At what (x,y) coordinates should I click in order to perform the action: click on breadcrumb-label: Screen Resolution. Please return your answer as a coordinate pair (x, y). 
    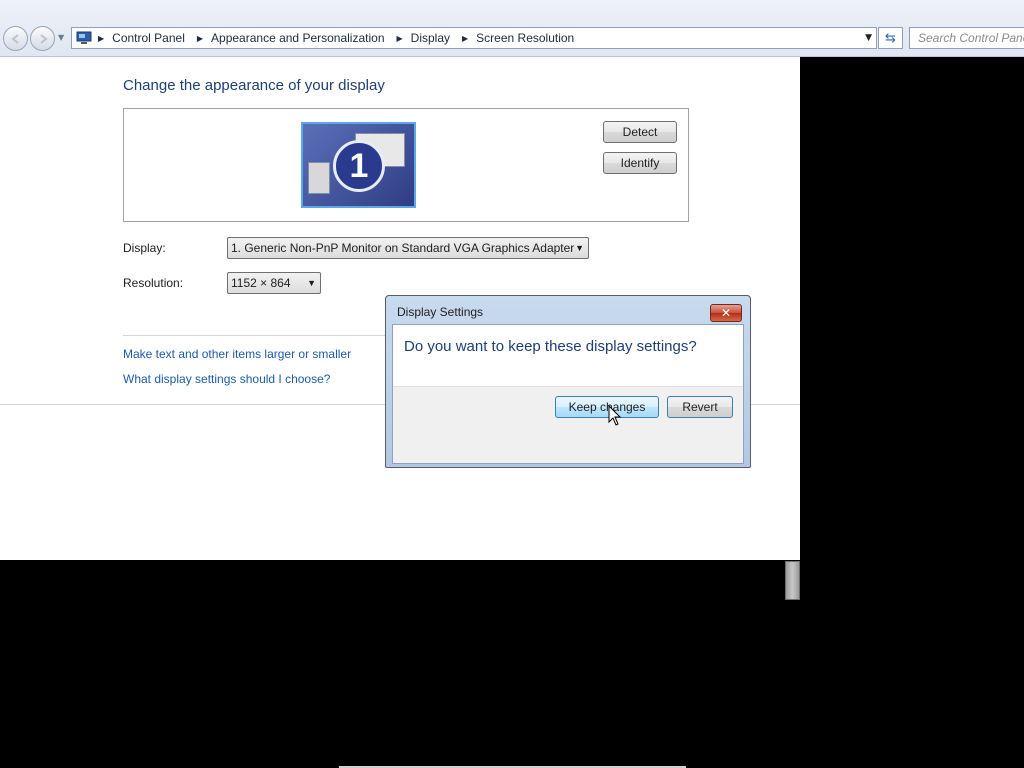
    Looking at the image, I should click on (525, 38).